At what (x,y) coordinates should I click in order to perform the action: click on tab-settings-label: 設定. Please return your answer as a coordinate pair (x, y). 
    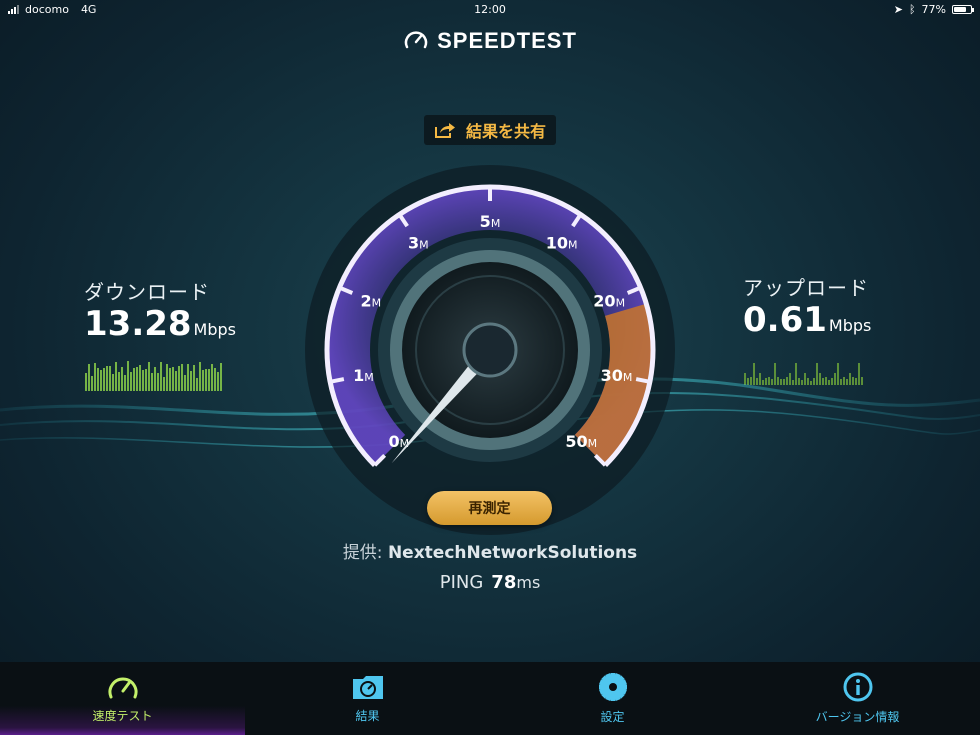
    Looking at the image, I should click on (612, 717).